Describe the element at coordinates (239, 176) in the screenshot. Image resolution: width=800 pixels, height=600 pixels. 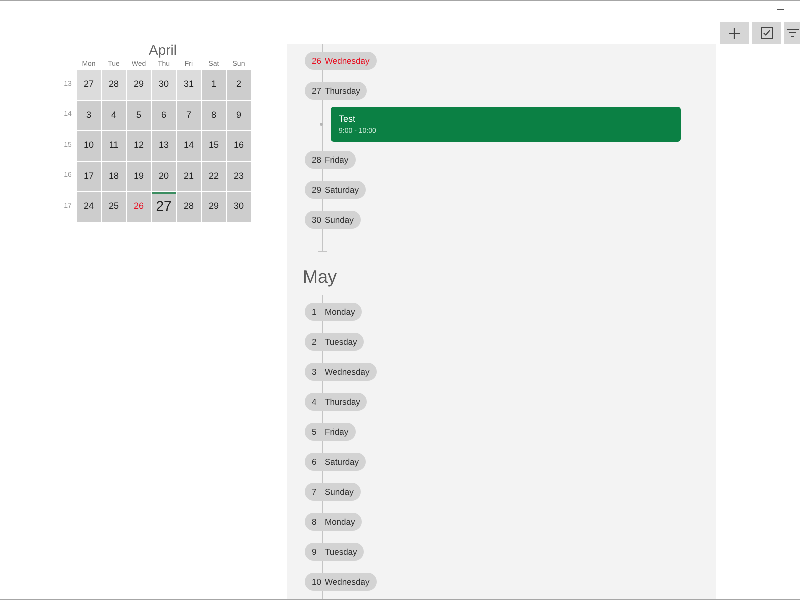
I see `calendar-day: 23` at that location.